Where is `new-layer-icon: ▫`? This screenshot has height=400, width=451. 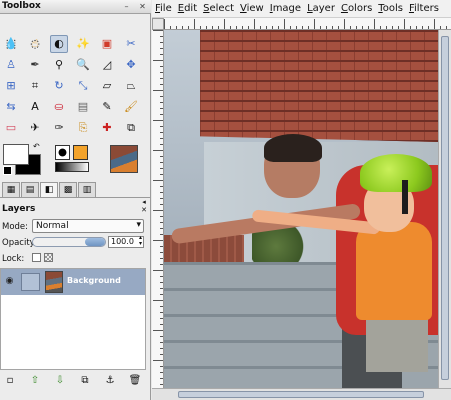
new-layer-icon: ▫ is located at coordinates (10, 381).